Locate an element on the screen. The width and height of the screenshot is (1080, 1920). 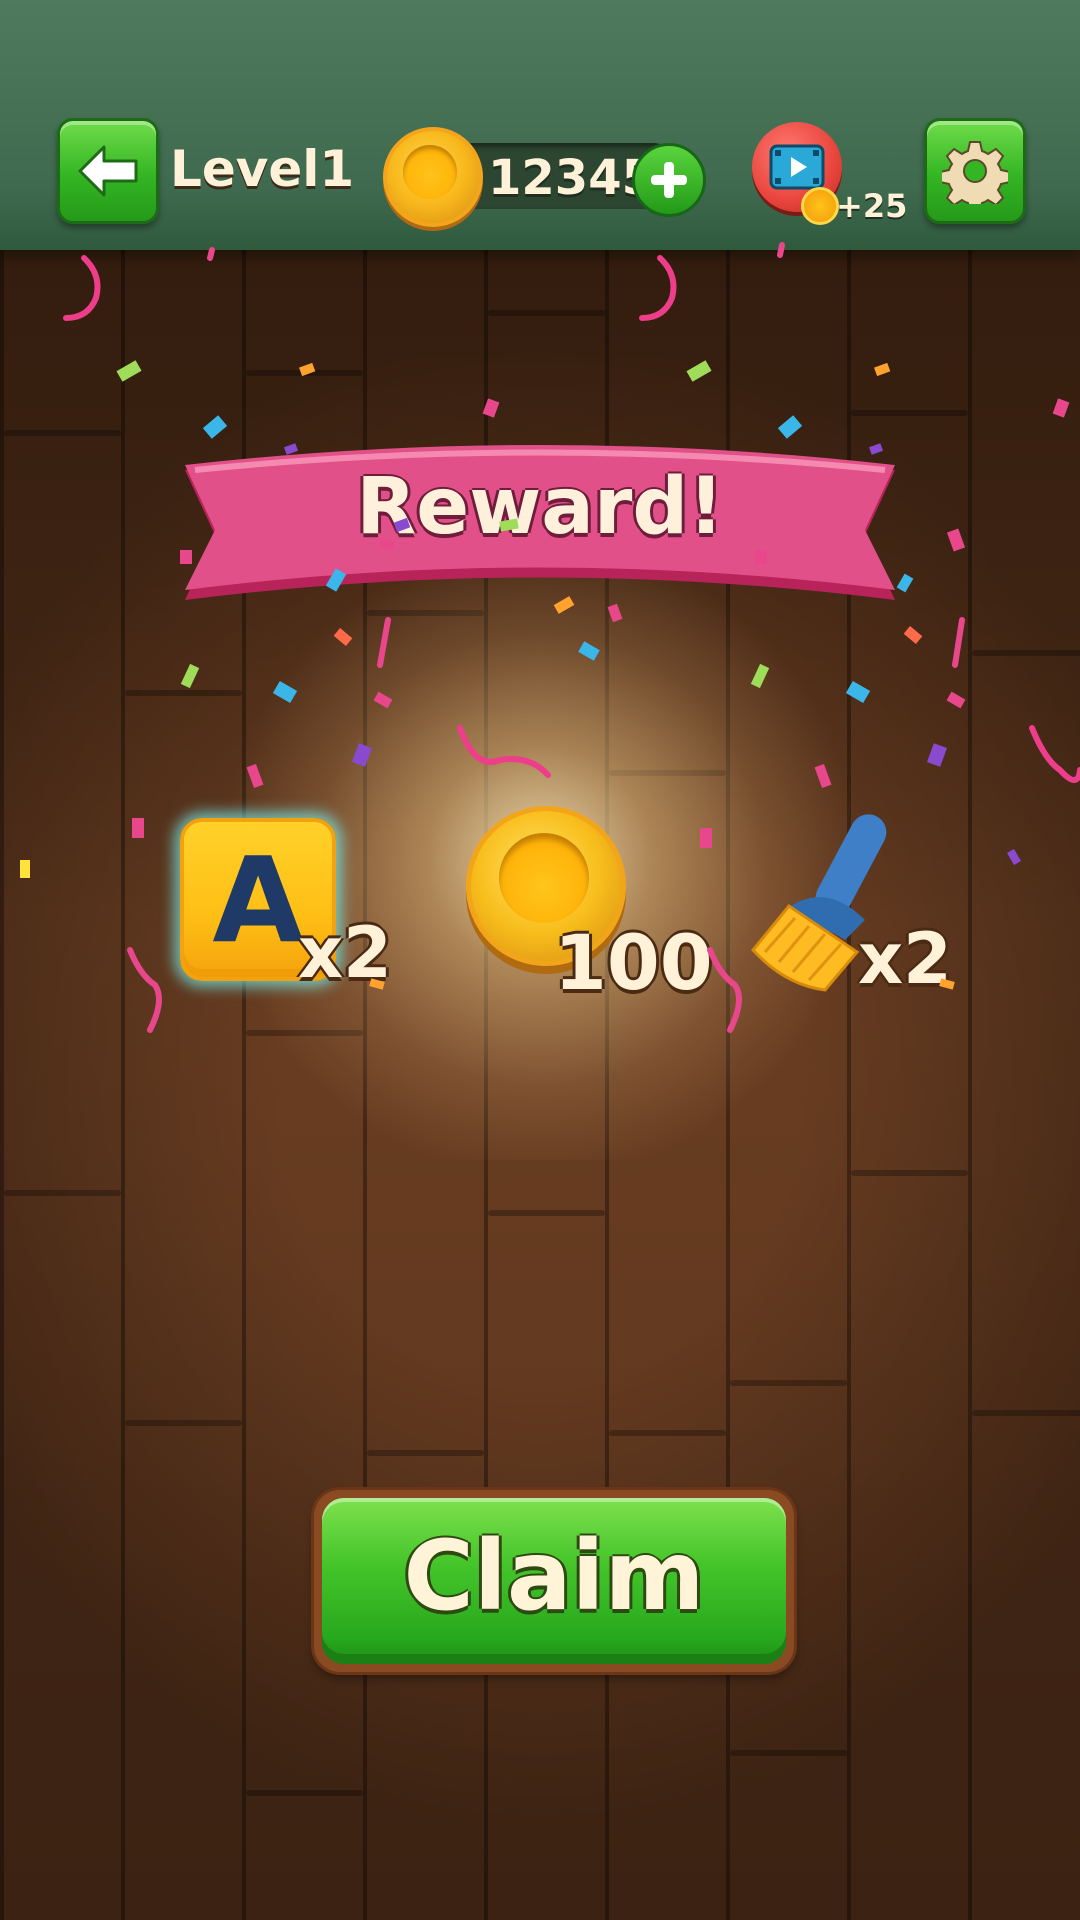
brush-quantity: x2 is located at coordinates (905, 959).